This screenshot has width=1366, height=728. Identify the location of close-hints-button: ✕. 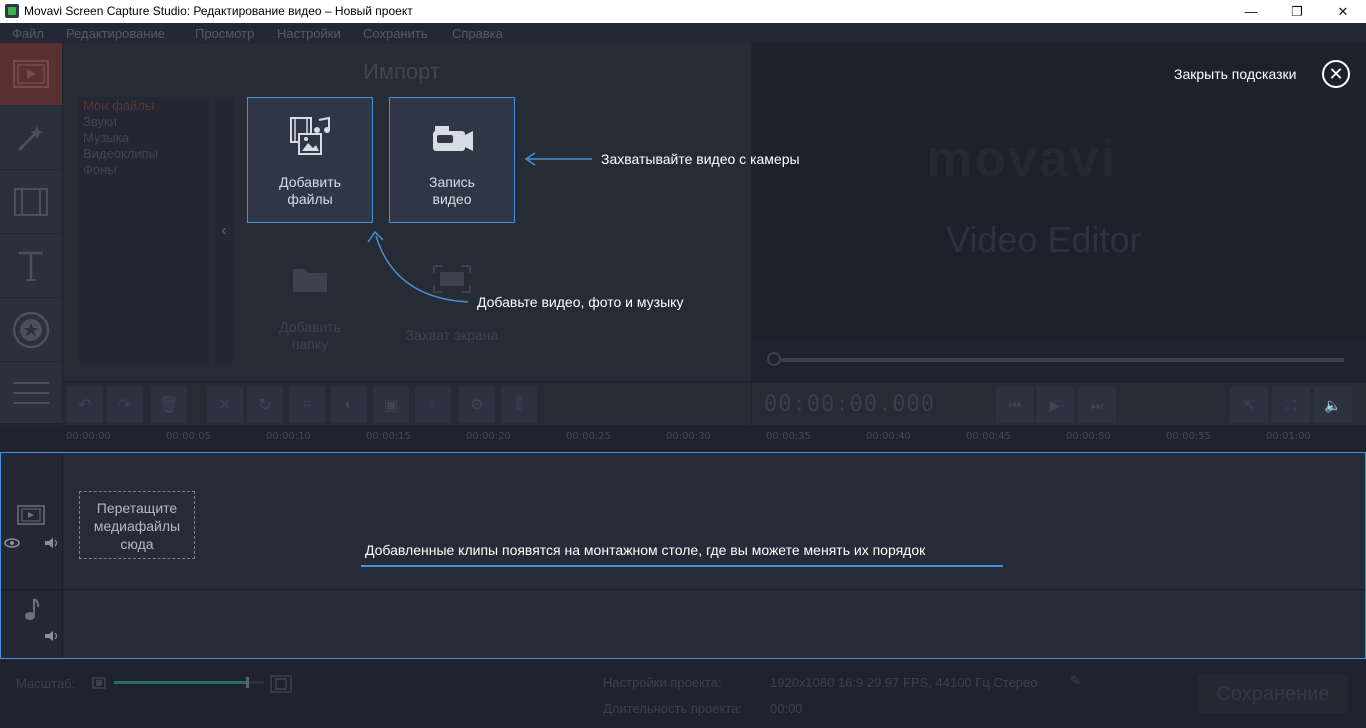
(1336, 74).